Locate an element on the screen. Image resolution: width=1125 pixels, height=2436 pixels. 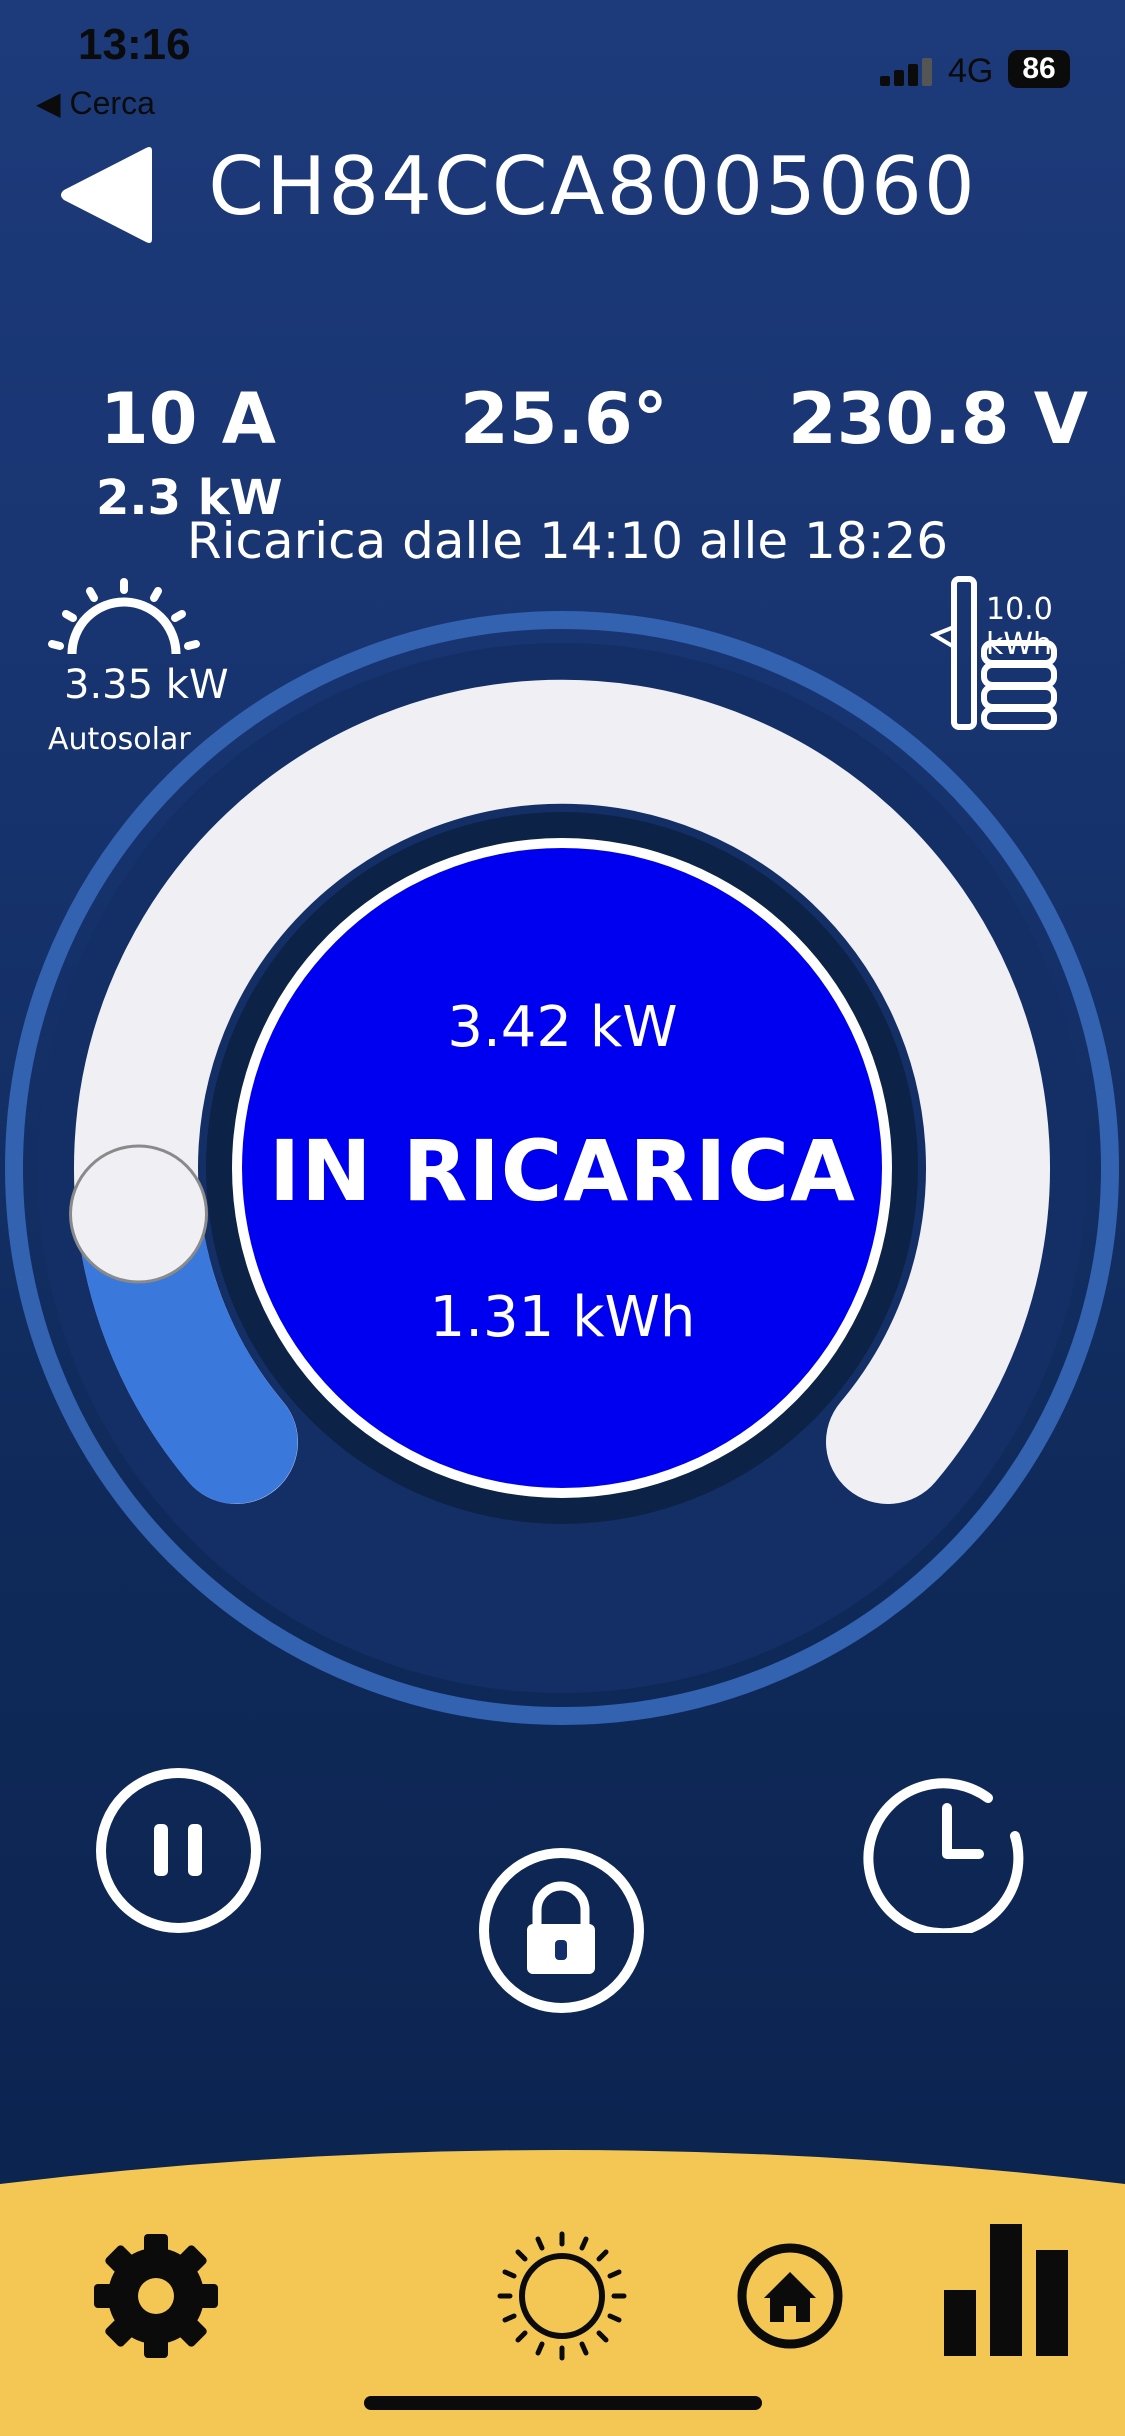
battery-level: 86 is located at coordinates (1039, 69).